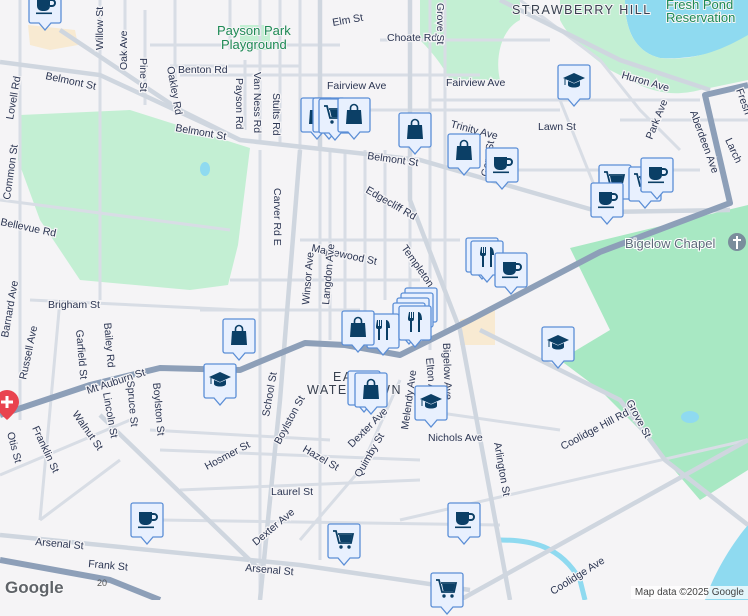 This screenshot has height=616, width=748. Describe the element at coordinates (158, 409) in the screenshot. I see `svg-text: Boylston St` at that location.